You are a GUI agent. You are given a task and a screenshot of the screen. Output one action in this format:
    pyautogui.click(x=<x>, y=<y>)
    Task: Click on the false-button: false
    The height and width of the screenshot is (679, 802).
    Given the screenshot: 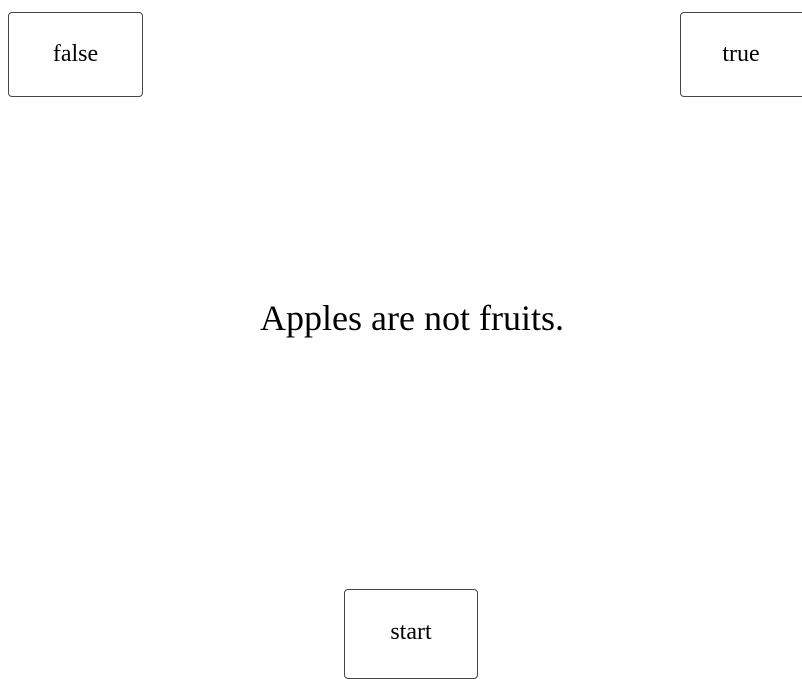 What is the action you would take?
    pyautogui.click(x=75, y=54)
    